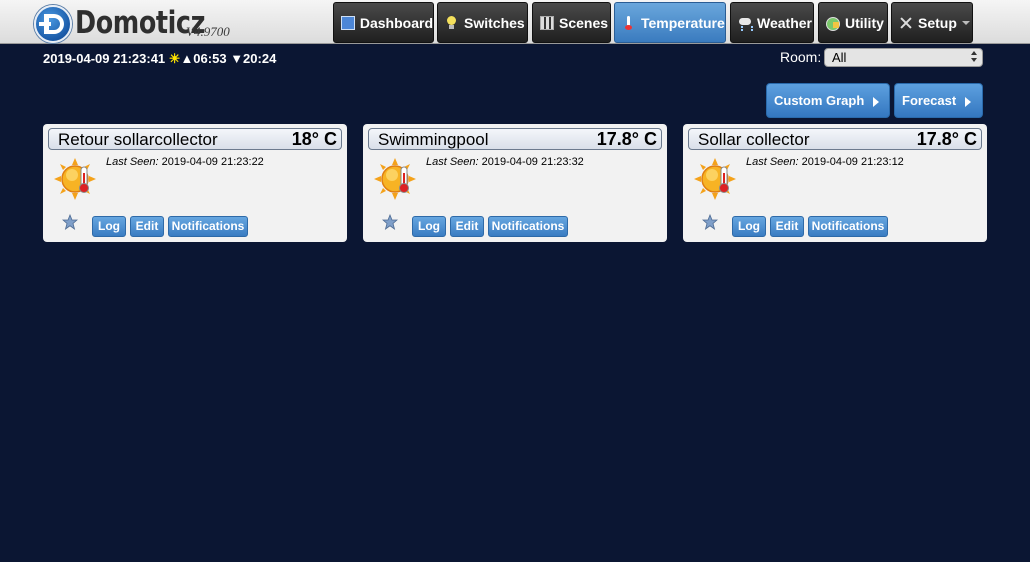  Describe the element at coordinates (903, 57) in the screenshot. I see `room-select: All` at that location.